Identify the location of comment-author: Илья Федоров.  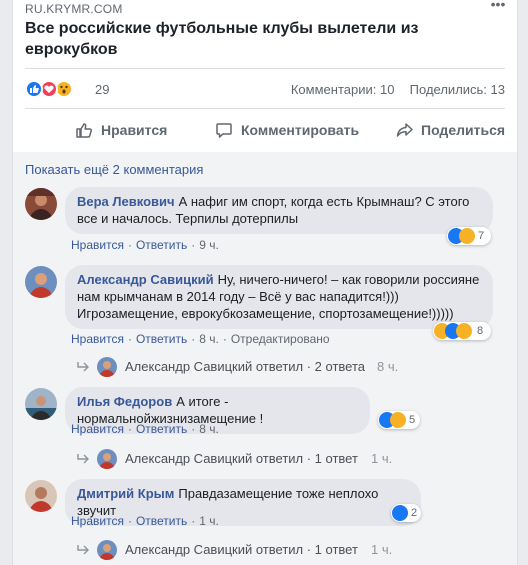
(124, 401).